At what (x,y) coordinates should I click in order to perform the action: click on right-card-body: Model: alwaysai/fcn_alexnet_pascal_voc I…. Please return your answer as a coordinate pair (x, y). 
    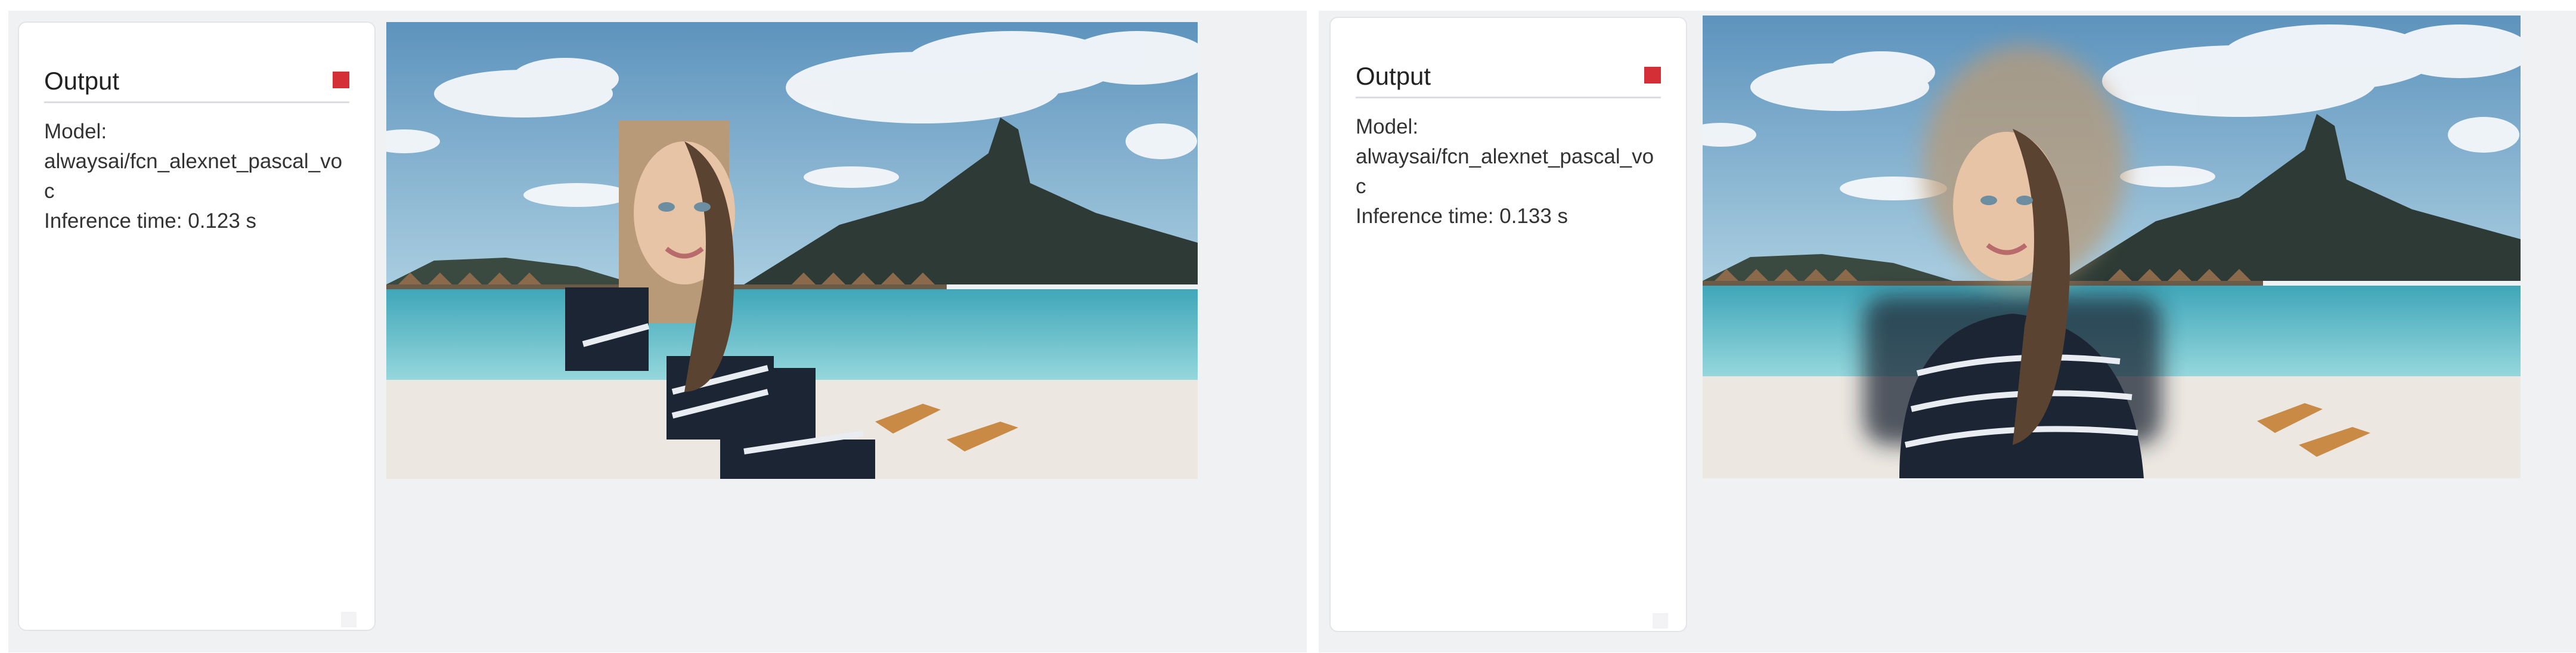
    Looking at the image, I should click on (1508, 171).